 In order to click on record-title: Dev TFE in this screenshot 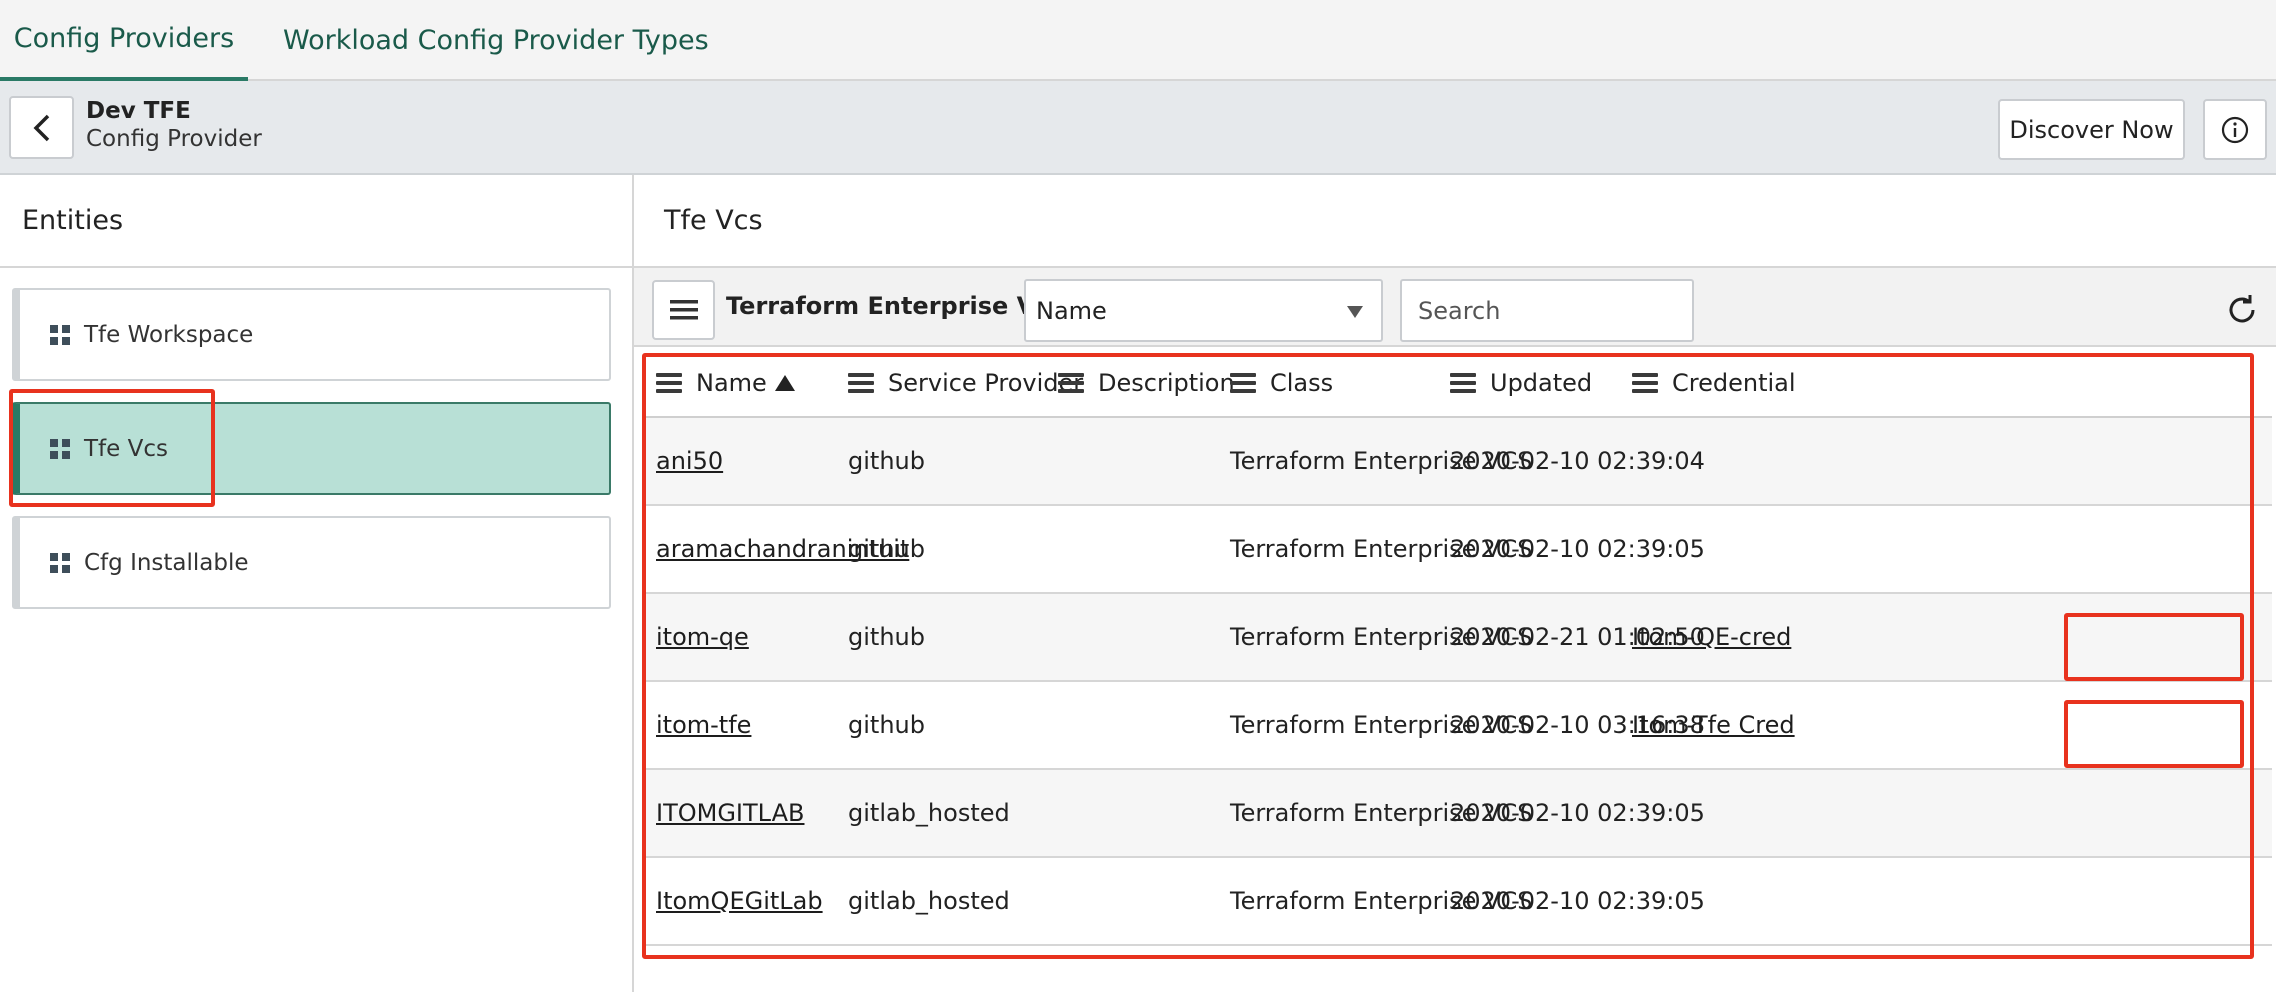, I will do `click(138, 111)`.